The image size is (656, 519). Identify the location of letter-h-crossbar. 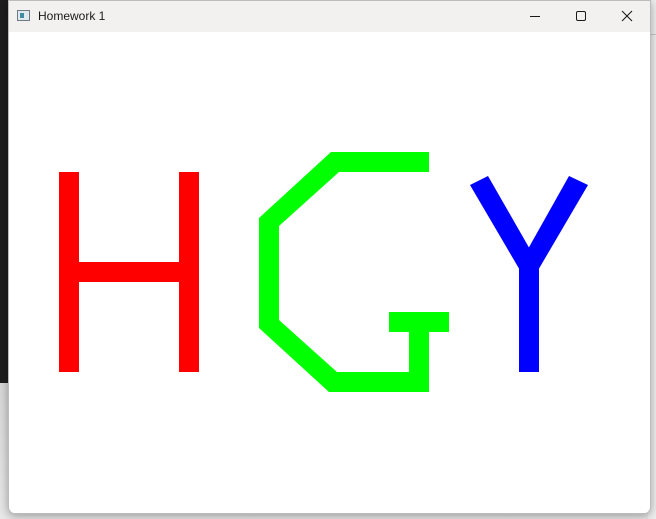
(129, 272).